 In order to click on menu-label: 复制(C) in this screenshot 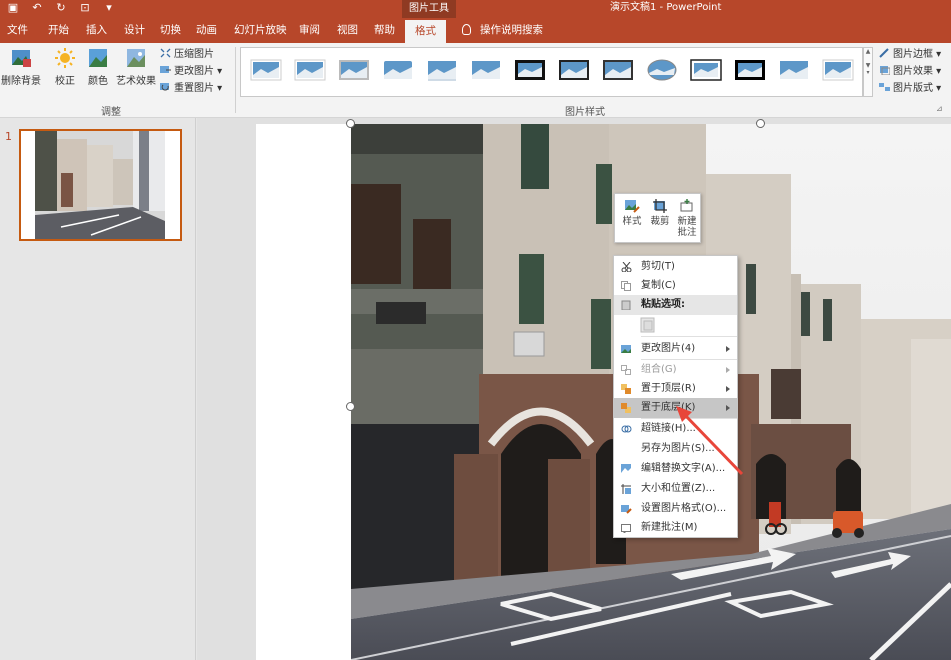, I will do `click(658, 285)`.